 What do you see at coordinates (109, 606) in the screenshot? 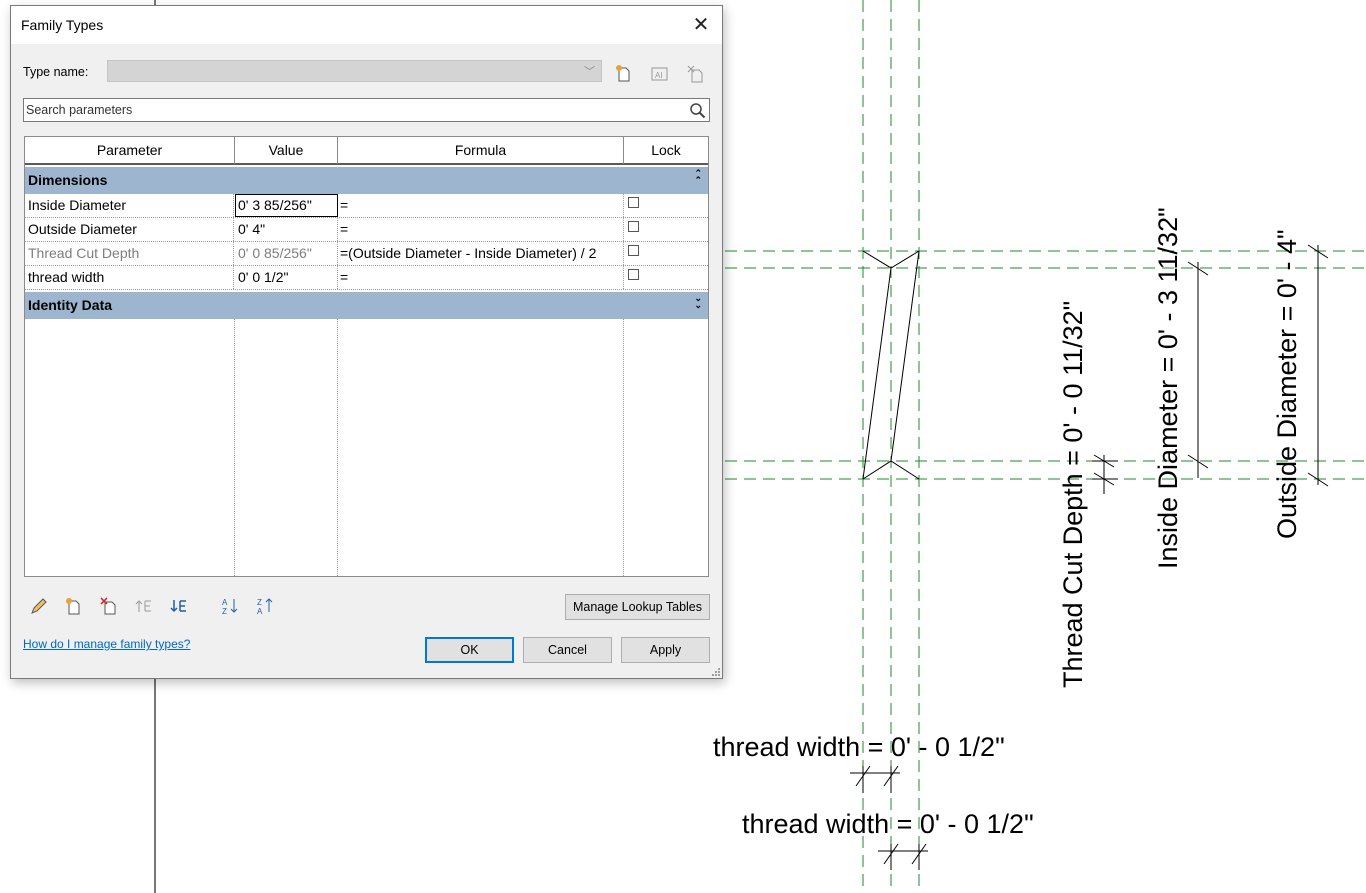
I see `delete-parameter-icon` at bounding box center [109, 606].